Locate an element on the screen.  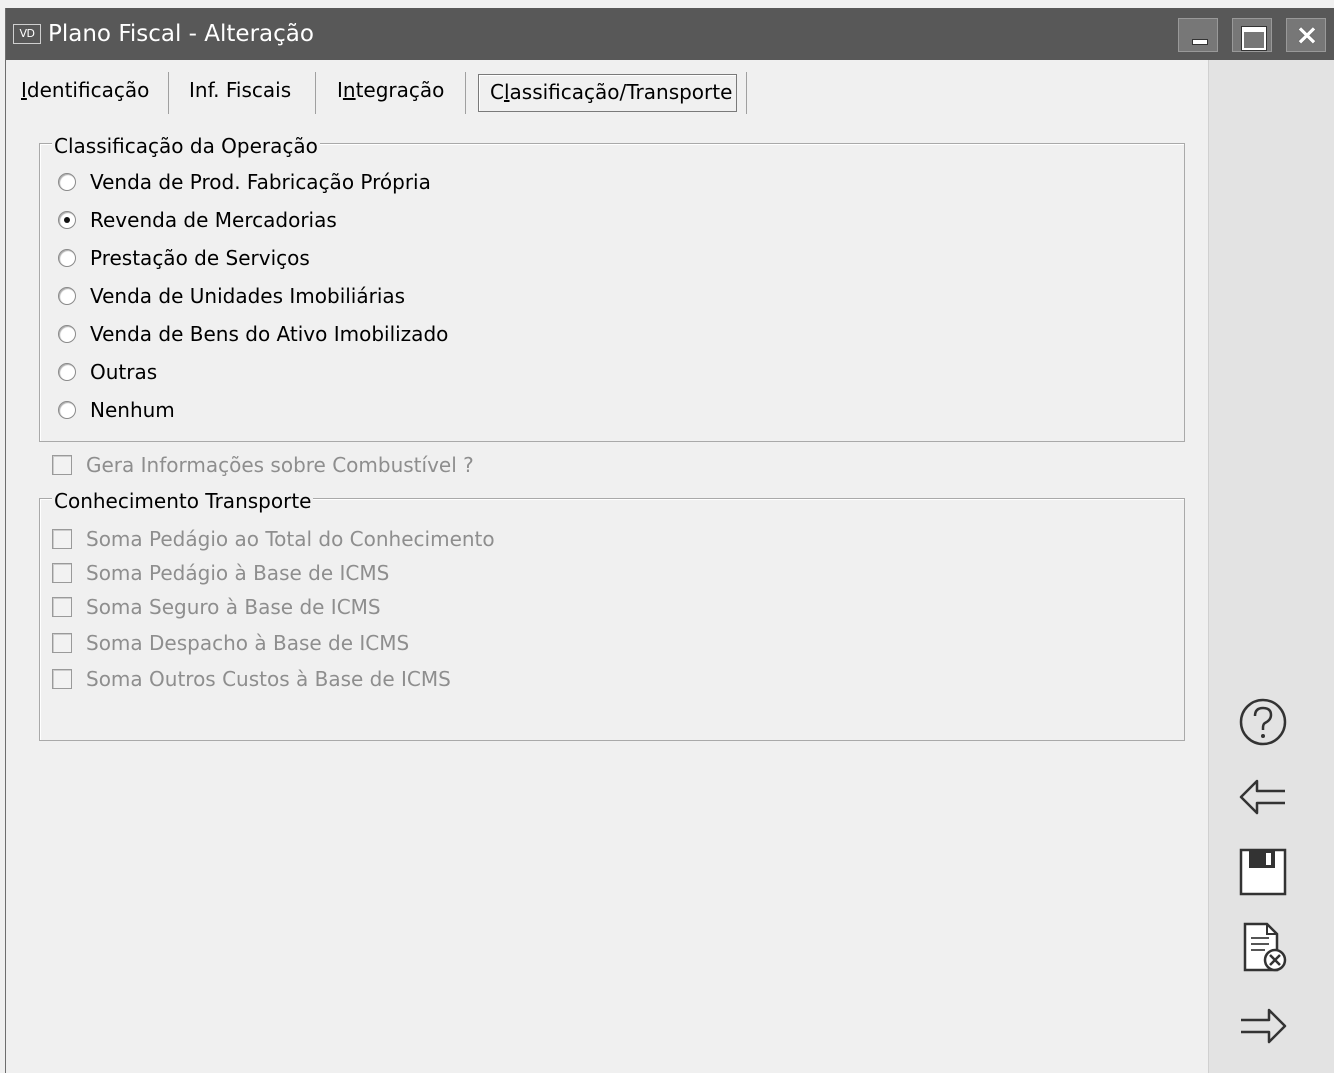
tab-classificacao-transporte-label: Classificação/Transporte is located at coordinates (611, 94).